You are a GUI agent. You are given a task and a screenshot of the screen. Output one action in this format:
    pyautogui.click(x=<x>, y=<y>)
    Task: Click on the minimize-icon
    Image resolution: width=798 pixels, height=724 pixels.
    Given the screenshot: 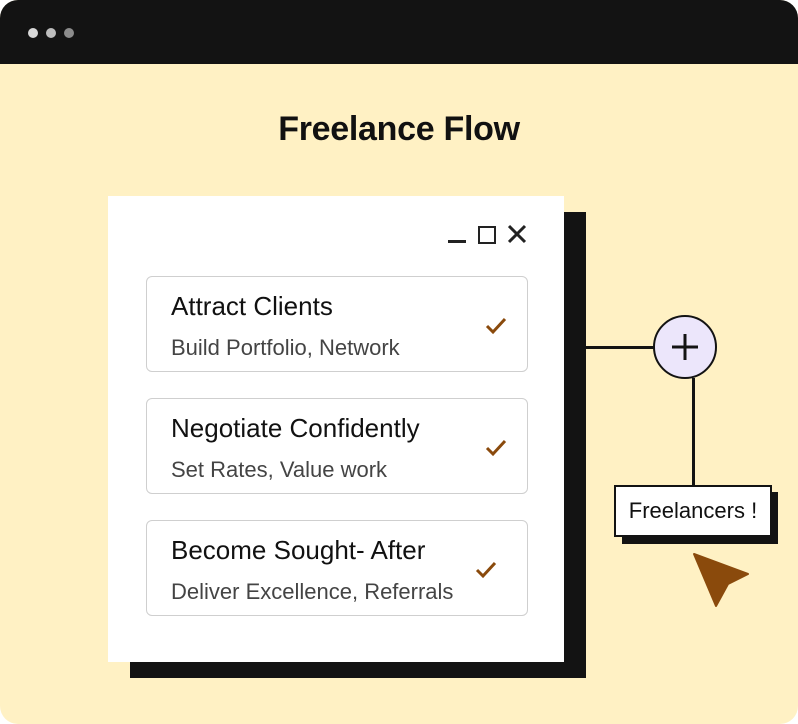 What is the action you would take?
    pyautogui.click(x=457, y=241)
    